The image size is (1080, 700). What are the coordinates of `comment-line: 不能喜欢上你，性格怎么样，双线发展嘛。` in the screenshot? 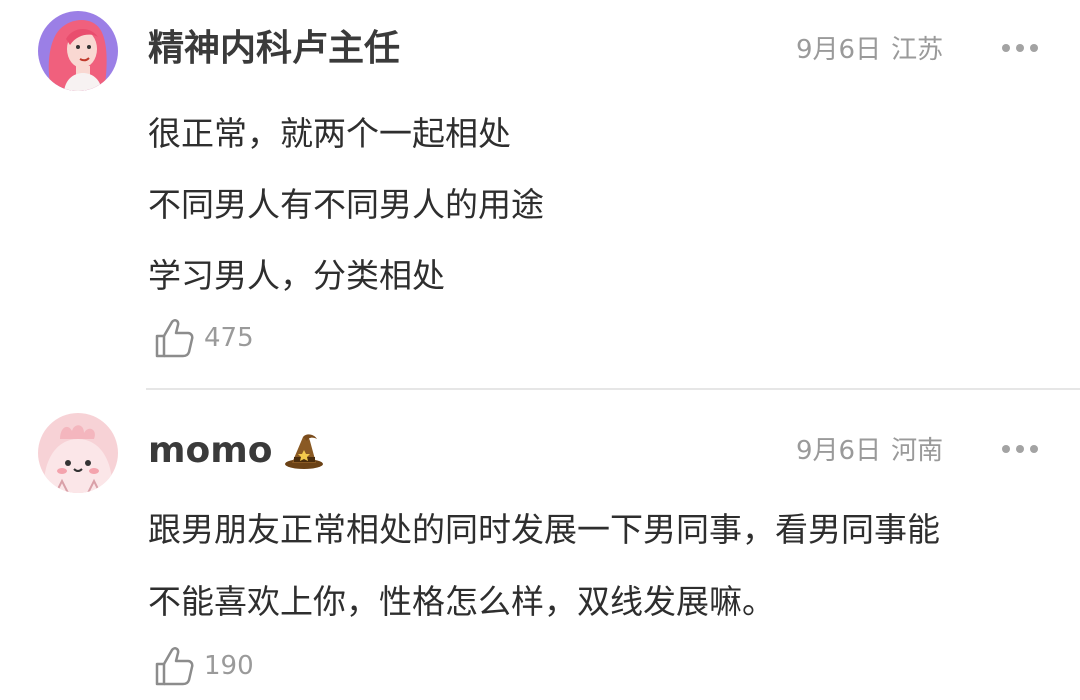 It's located at (461, 601).